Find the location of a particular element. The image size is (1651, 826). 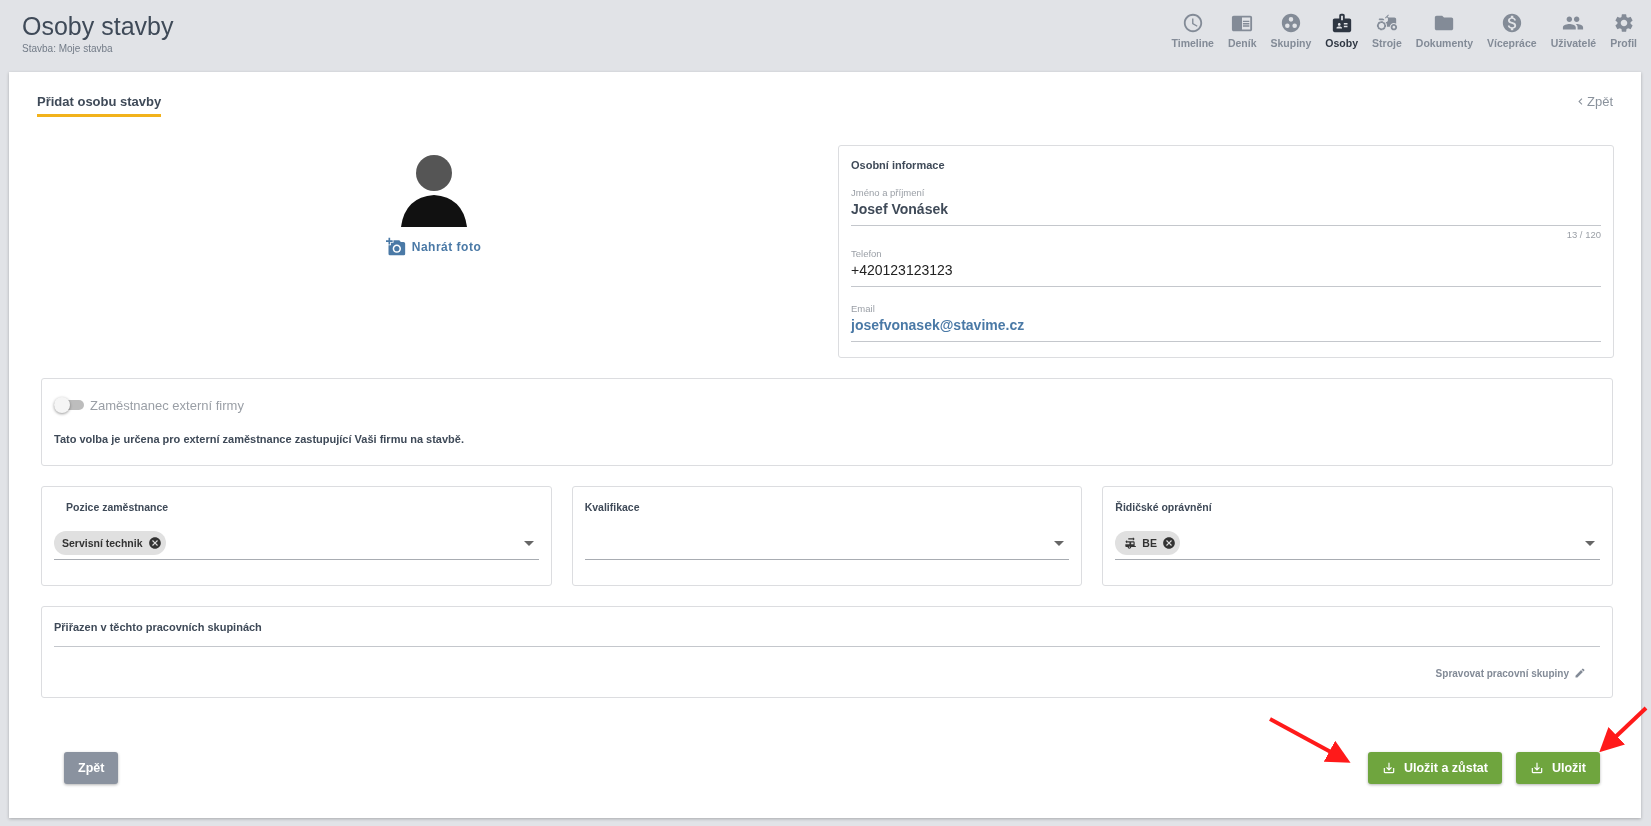

nav-tab: Timeline is located at coordinates (1192, 42).